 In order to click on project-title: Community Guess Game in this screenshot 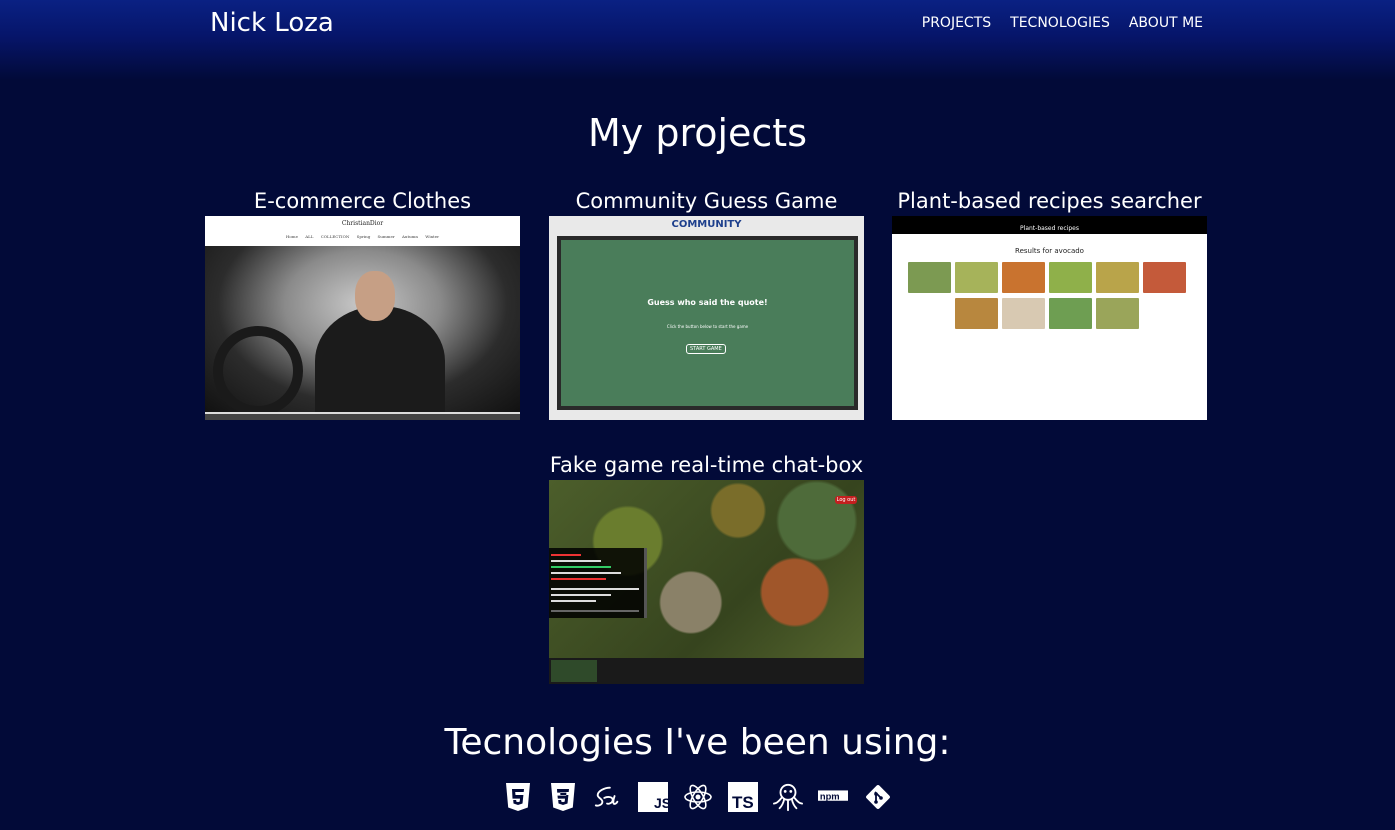, I will do `click(706, 201)`.